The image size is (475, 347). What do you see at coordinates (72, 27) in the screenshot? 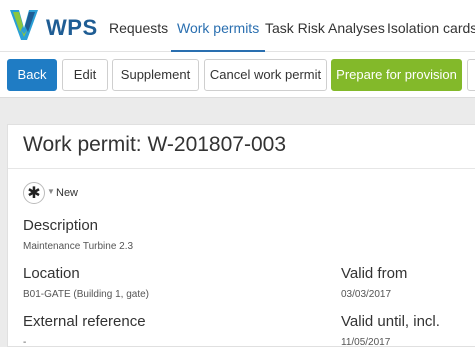
I see `logo-text: WPS` at bounding box center [72, 27].